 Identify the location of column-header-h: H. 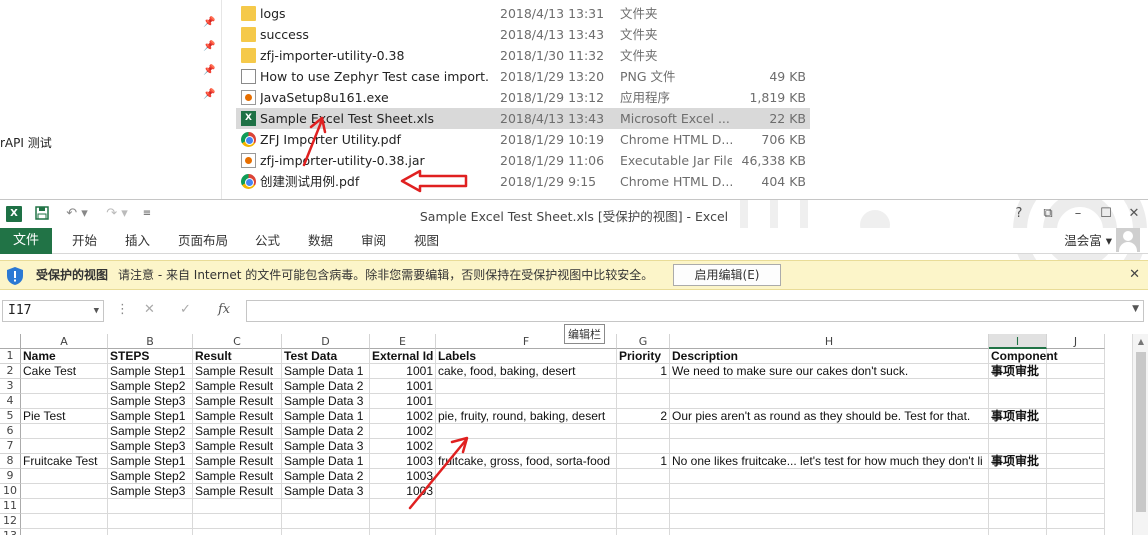
(829, 341).